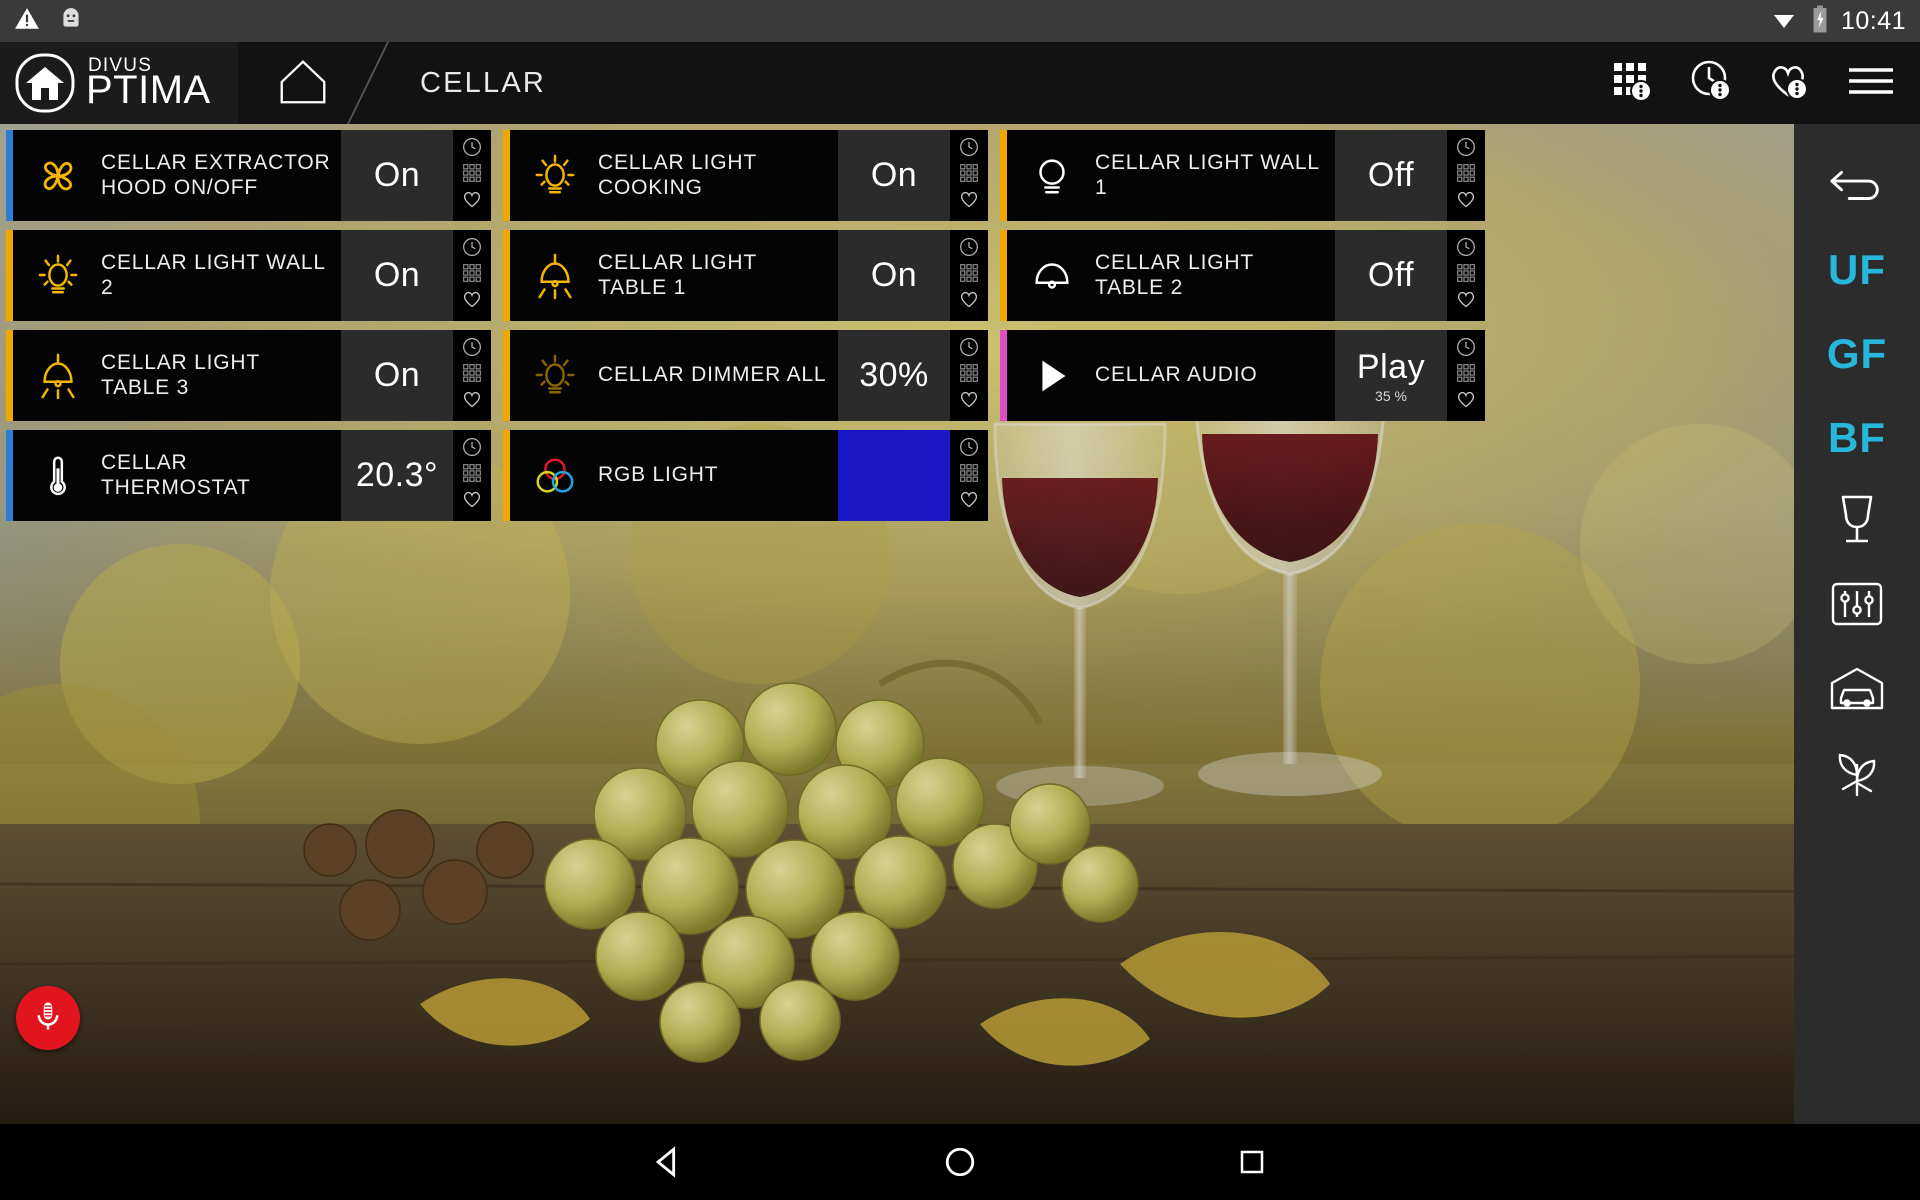 This screenshot has width=1920, height=1200. I want to click on tile-cellar-light-table-2: CELLAR LIGHT TABLE 2 Off, so click(1242, 275).